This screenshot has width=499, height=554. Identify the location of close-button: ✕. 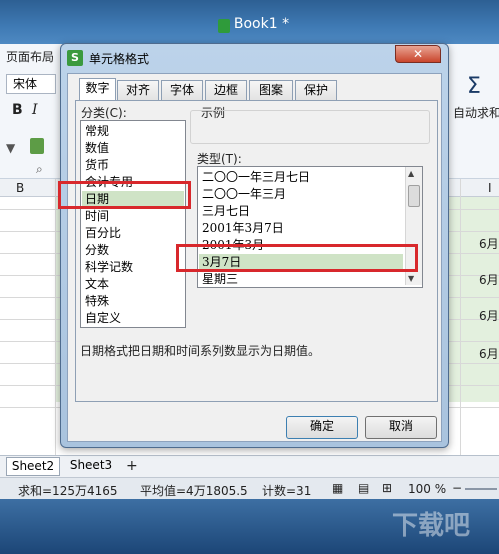
(418, 54).